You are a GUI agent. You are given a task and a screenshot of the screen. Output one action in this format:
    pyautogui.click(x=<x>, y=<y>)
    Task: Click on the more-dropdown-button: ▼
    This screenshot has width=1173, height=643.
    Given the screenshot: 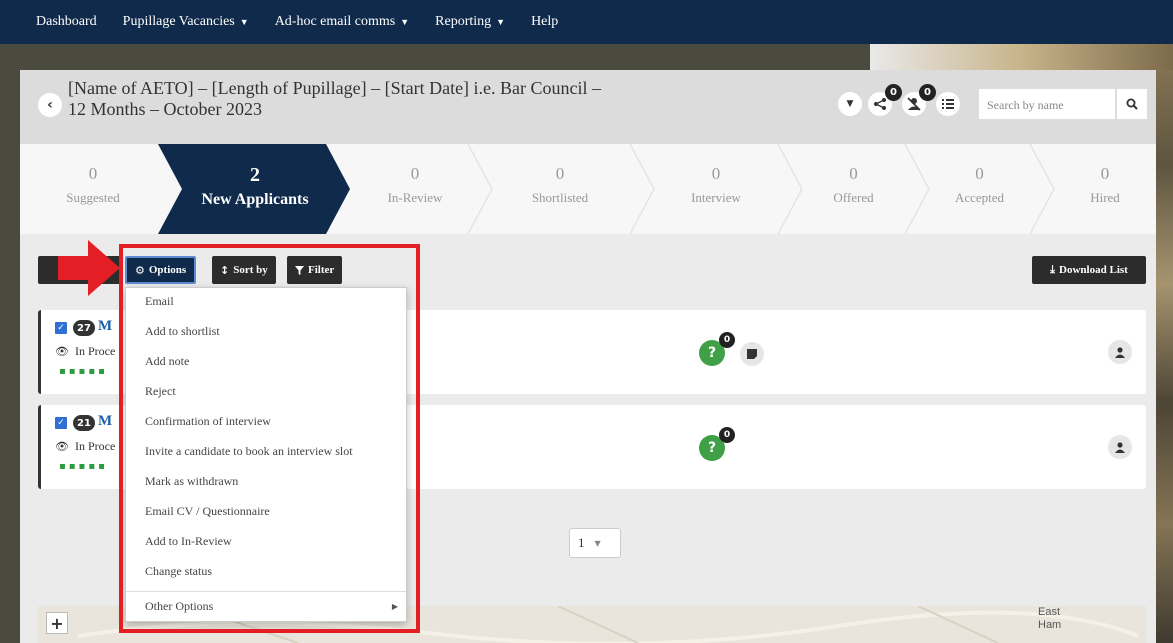 What is the action you would take?
    pyautogui.click(x=850, y=104)
    